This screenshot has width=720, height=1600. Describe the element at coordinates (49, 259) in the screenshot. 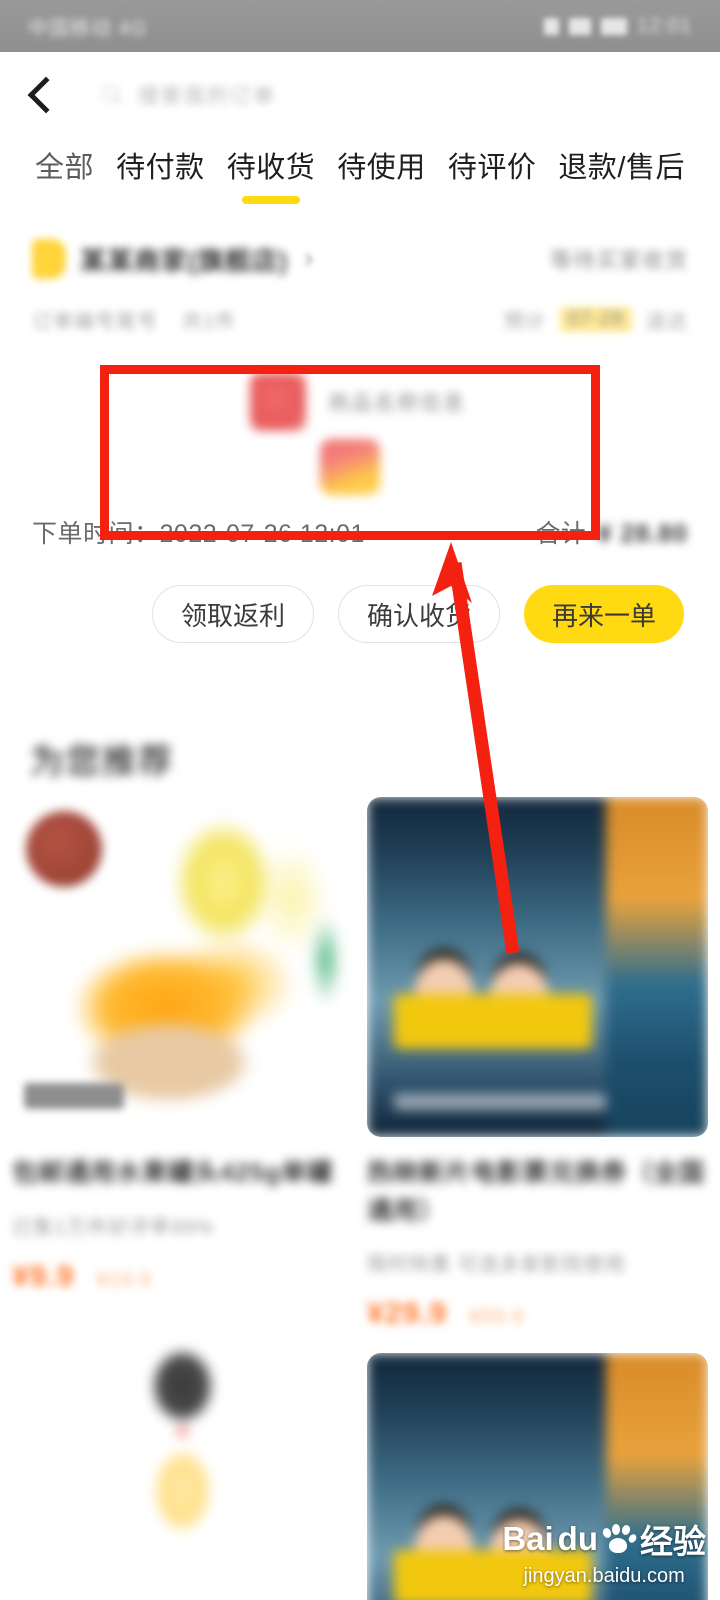

I see `shop-icon` at that location.